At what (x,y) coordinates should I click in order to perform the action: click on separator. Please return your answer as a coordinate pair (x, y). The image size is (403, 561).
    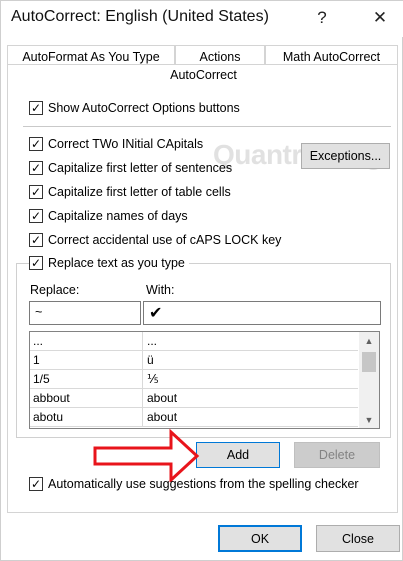
    Looking at the image, I should click on (207, 126).